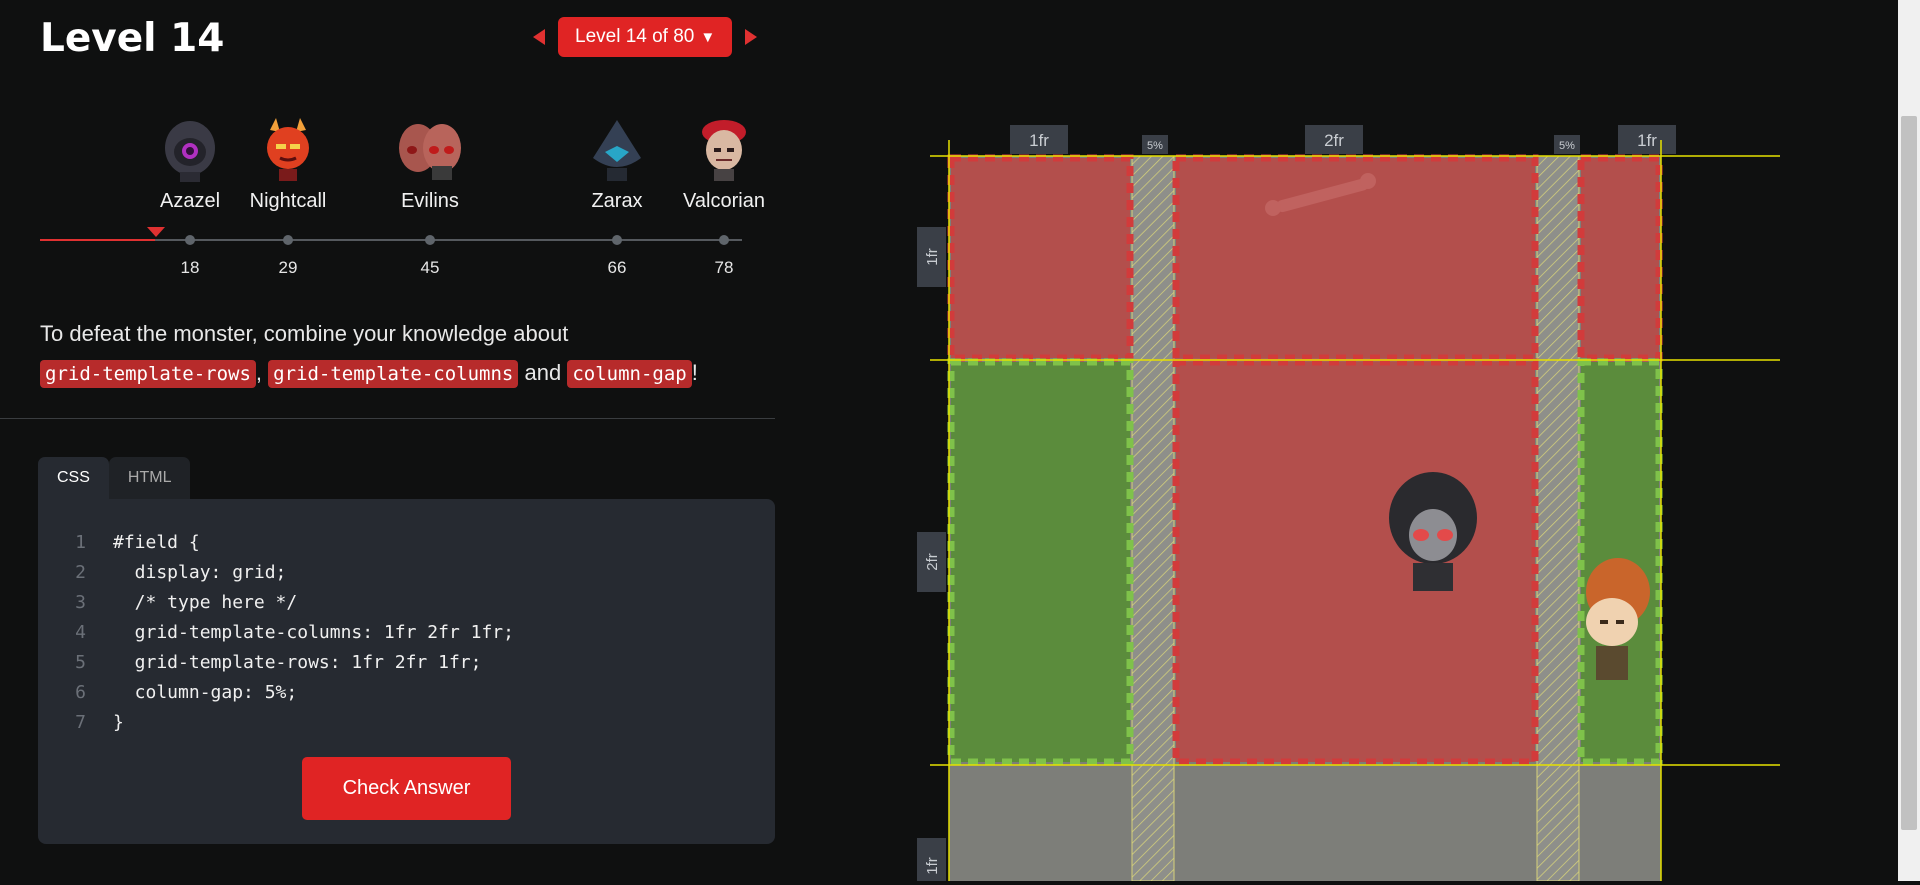 The height and width of the screenshot is (885, 1920). Describe the element at coordinates (313, 632) in the screenshot. I see `code-text: grid-template-columns: 1fr 2fr 1fr;` at that location.